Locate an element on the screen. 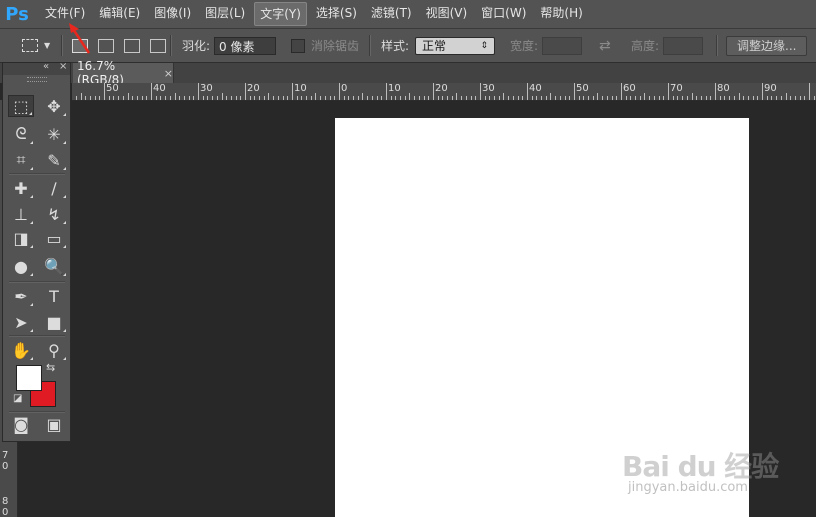 Image resolution: width=816 pixels, height=517 pixels. height-input is located at coordinates (683, 45).